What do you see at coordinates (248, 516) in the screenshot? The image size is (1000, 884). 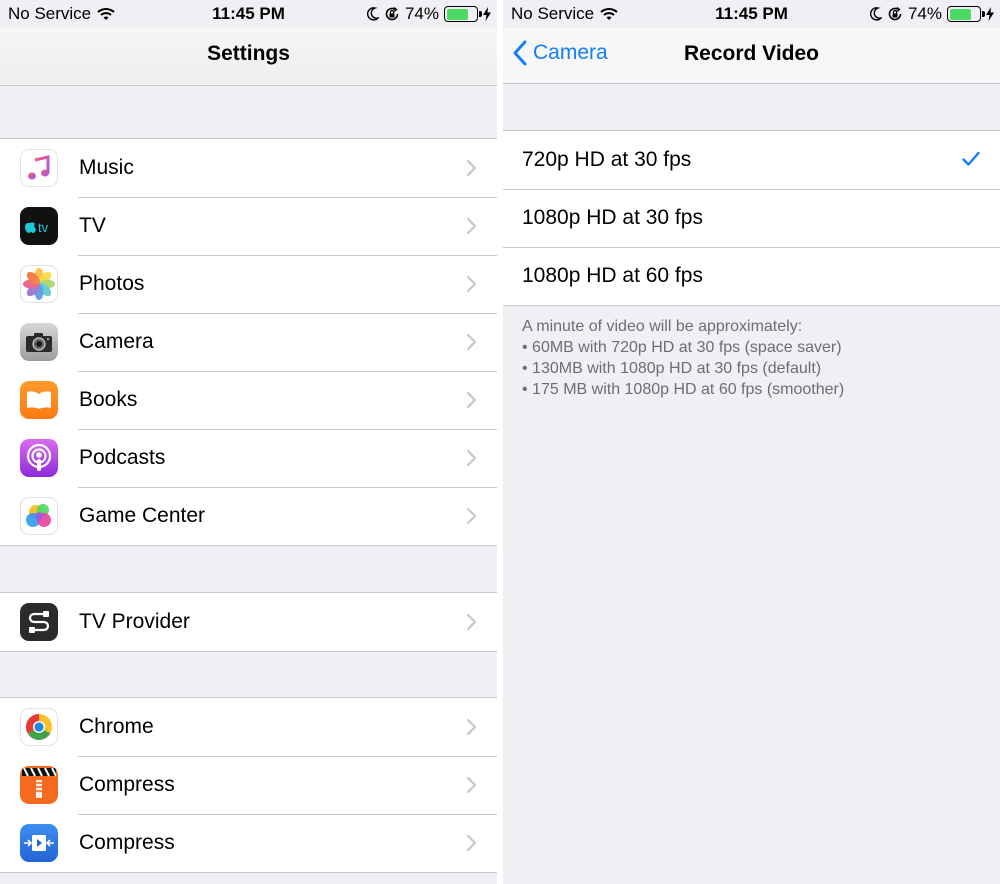 I see `settings-row-game-center: Game Center` at bounding box center [248, 516].